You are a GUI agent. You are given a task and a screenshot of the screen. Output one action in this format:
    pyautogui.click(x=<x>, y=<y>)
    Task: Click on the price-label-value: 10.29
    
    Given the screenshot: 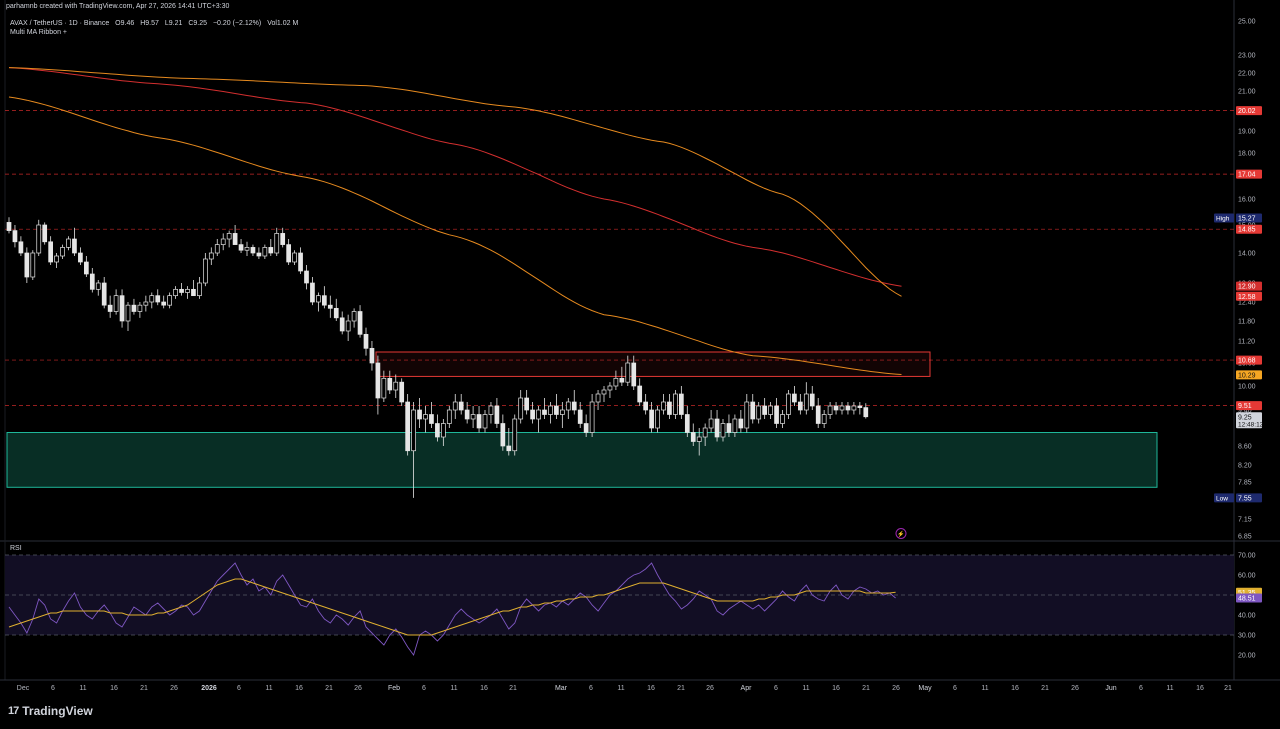 What is the action you would take?
    pyautogui.click(x=1247, y=375)
    